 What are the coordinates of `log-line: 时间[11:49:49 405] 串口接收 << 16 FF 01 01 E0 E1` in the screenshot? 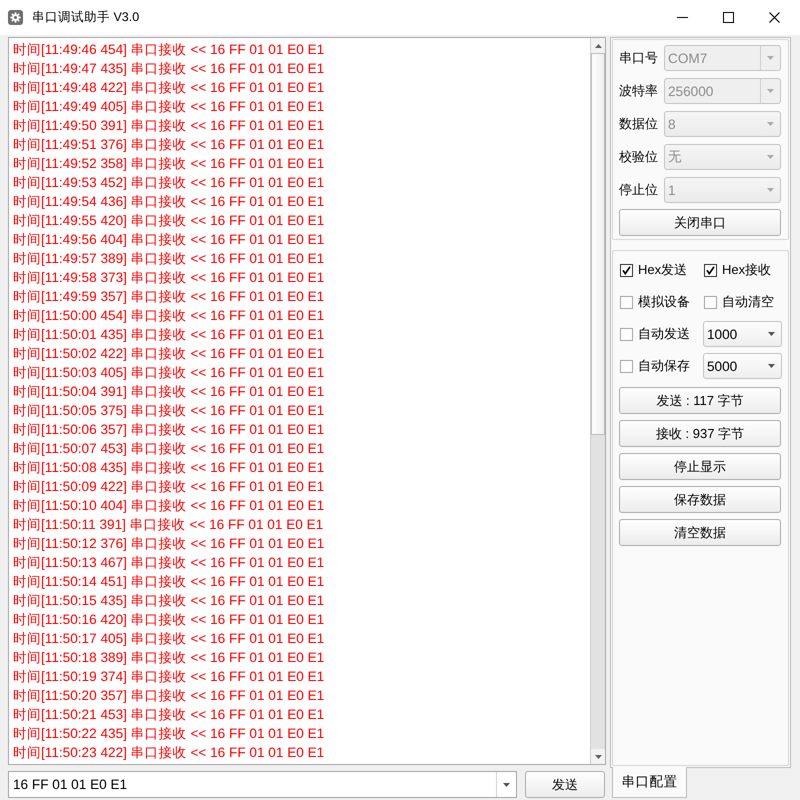 It's located at (168, 107).